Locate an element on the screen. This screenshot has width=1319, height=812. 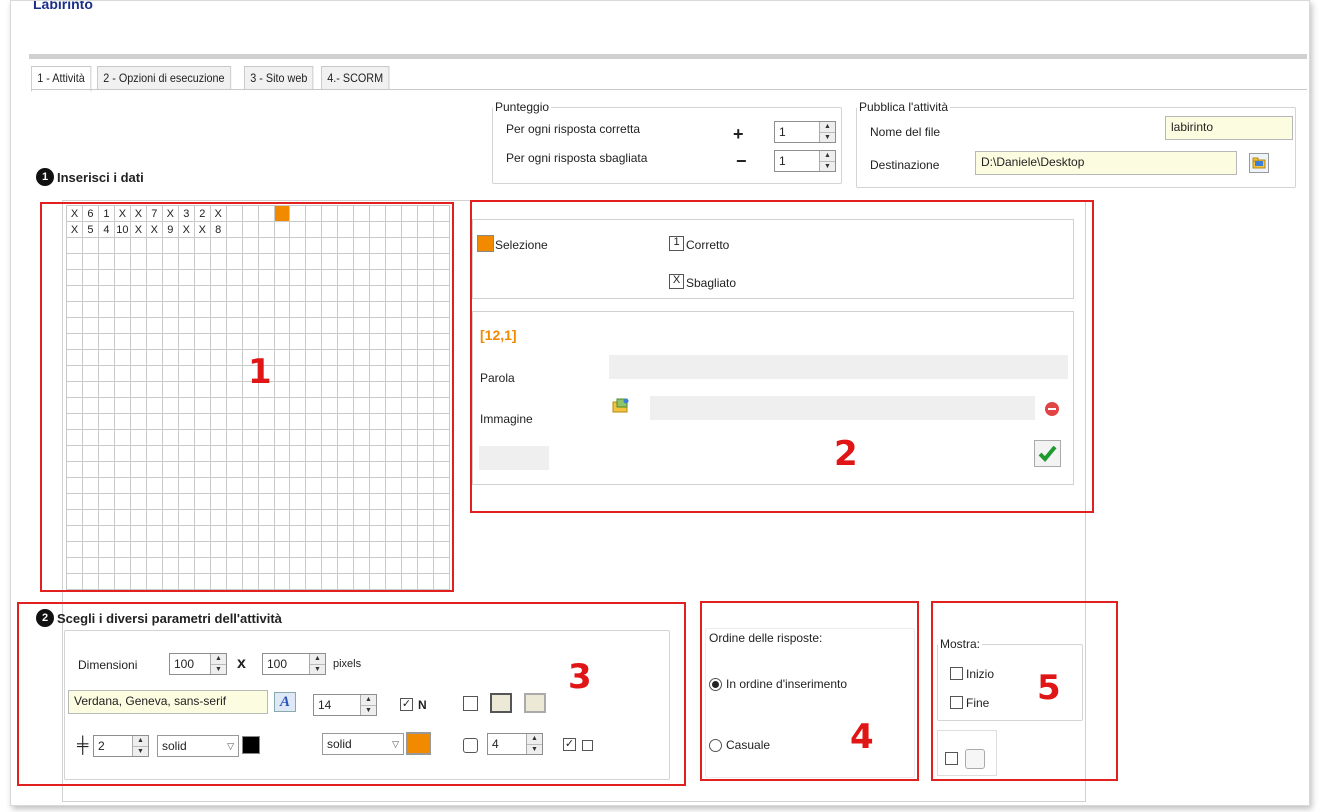
section-number-badge: 1 is located at coordinates (45, 177).